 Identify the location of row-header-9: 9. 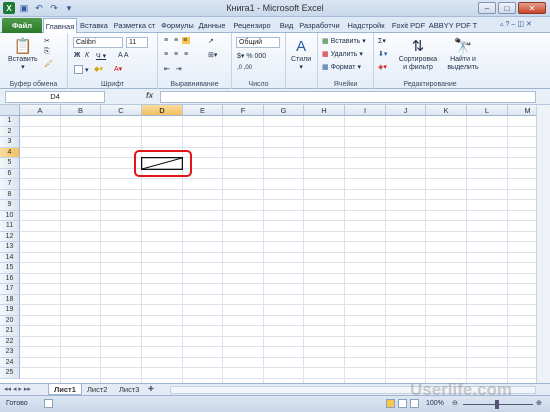
(10, 205).